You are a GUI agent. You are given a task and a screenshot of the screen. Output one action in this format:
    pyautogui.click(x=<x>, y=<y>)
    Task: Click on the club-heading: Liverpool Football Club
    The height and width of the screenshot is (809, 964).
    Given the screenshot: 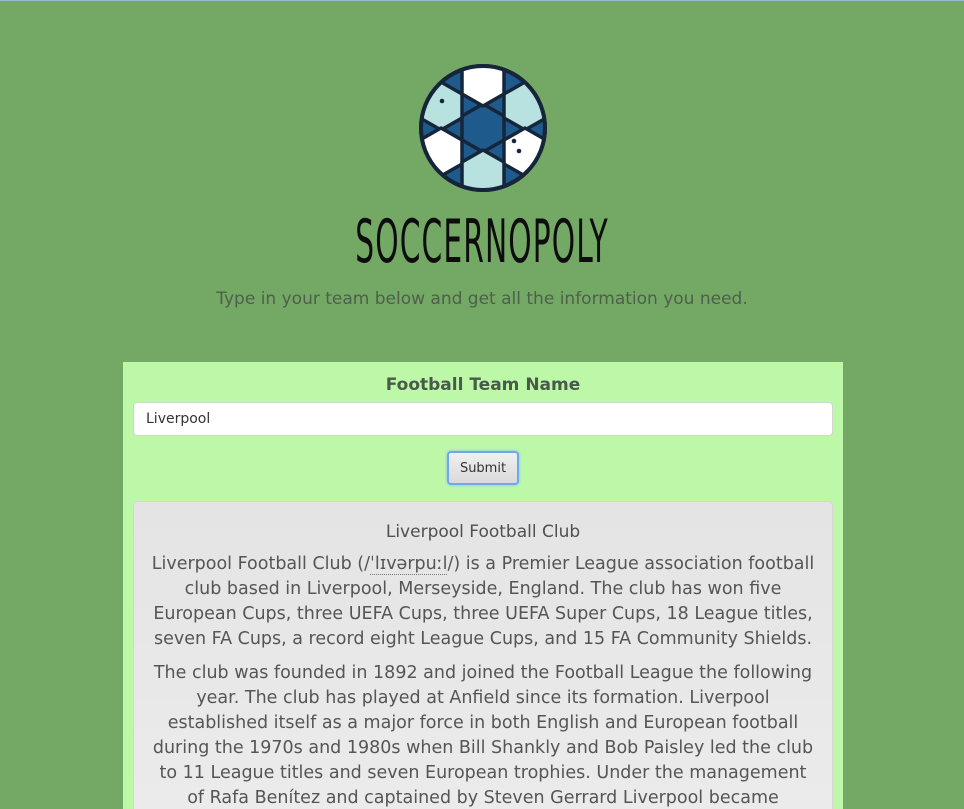 What is the action you would take?
    pyautogui.click(x=483, y=532)
    